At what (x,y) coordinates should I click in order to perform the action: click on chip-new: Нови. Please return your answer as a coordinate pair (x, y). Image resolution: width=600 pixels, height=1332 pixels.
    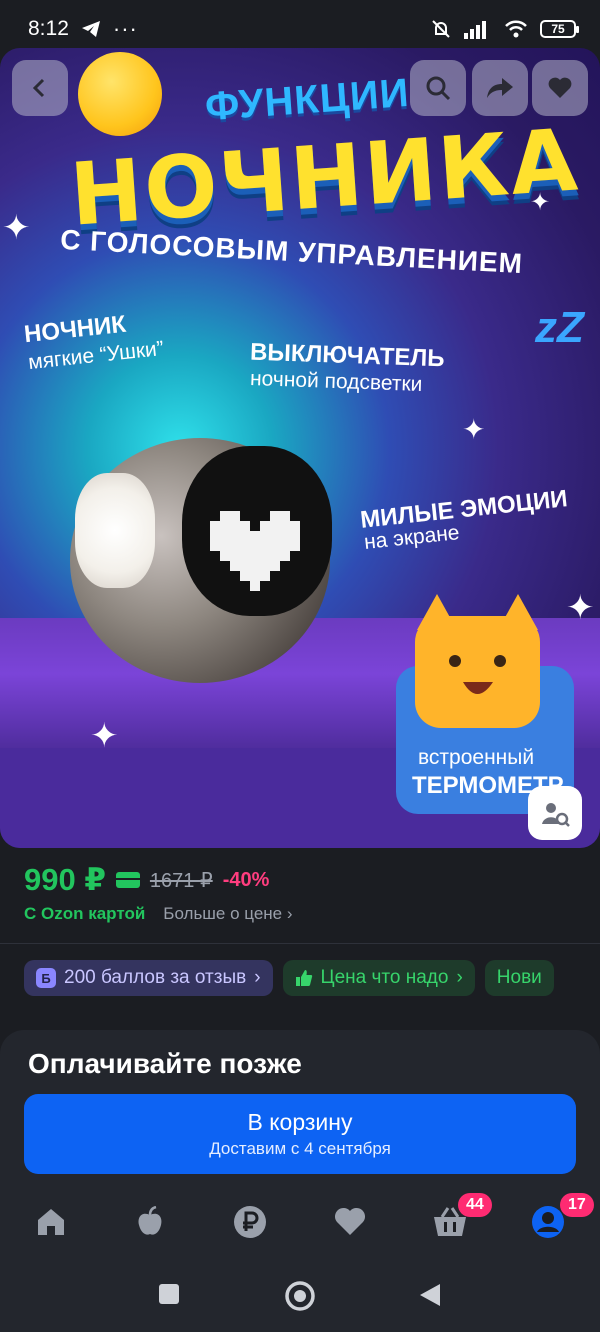
    Looking at the image, I should click on (519, 978).